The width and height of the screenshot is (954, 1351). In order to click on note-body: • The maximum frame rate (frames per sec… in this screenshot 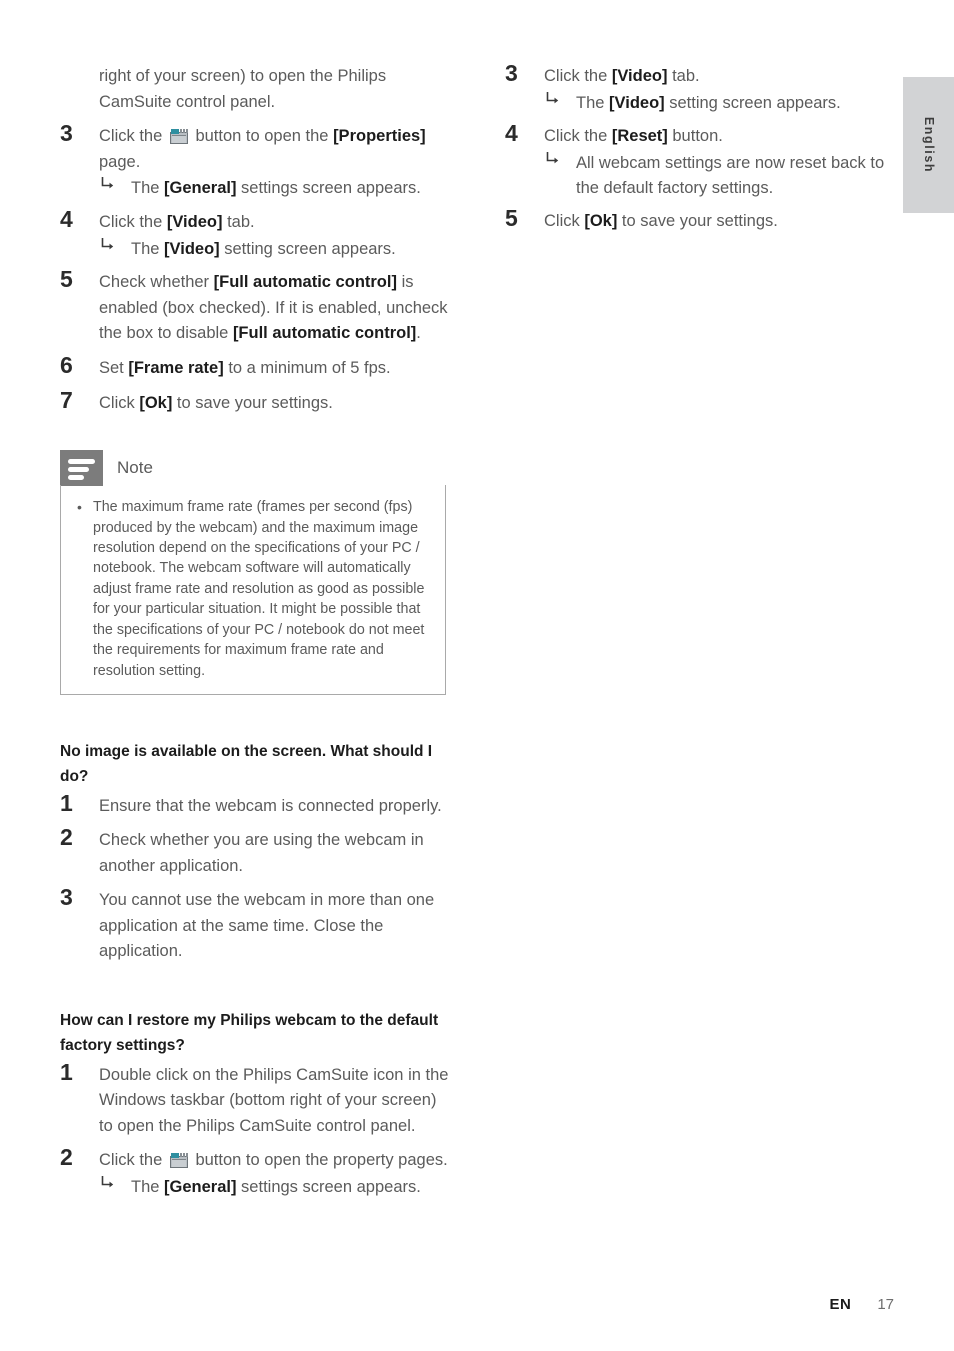, I will do `click(253, 590)`.